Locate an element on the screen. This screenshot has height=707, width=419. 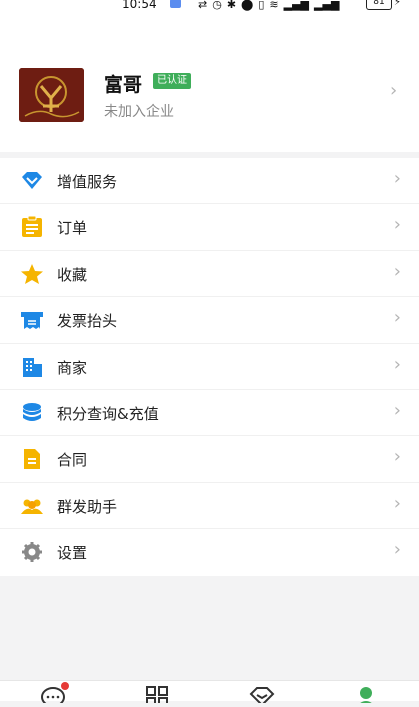
menu-item-label: 群发助手 is located at coordinates (87, 506).